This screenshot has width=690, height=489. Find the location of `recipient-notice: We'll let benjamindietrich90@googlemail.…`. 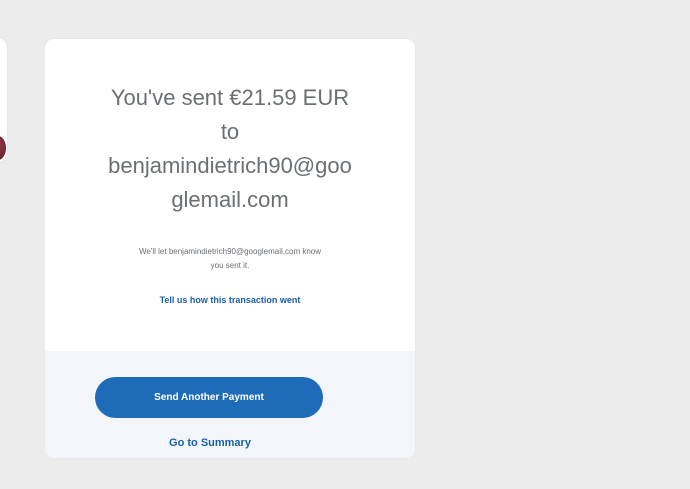

recipient-notice: We'll let benjamindietrich90@googlemail.… is located at coordinates (230, 259).